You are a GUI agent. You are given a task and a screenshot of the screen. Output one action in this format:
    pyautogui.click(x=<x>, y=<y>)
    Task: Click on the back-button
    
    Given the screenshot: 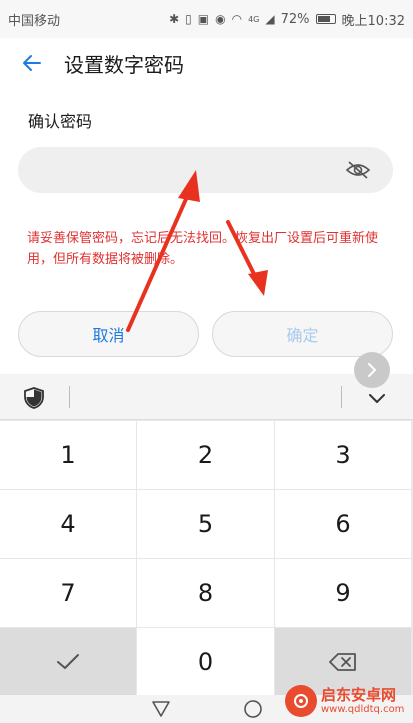 What is the action you would take?
    pyautogui.click(x=32, y=63)
    